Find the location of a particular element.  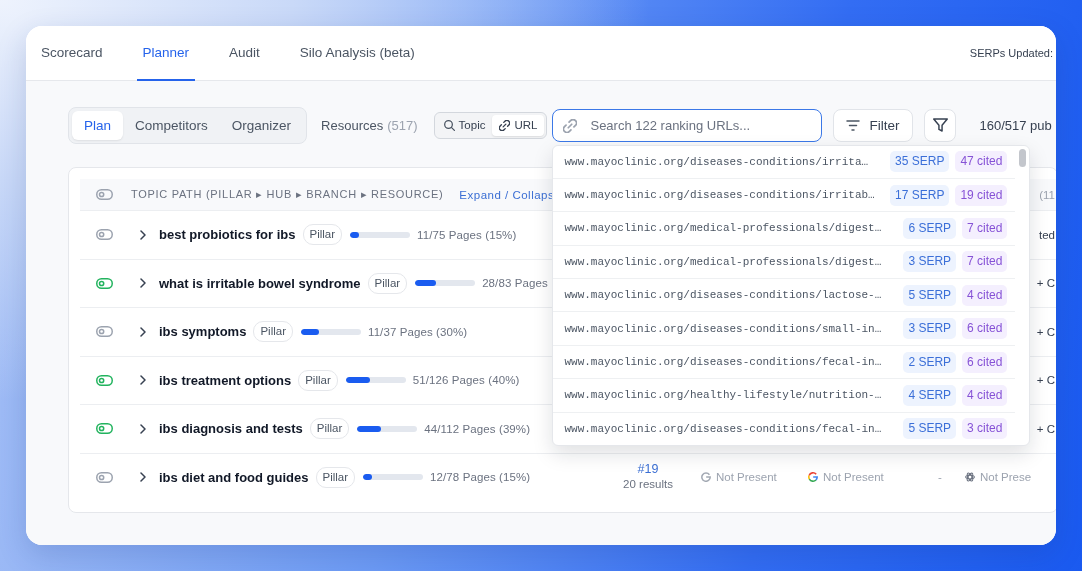

url-option: www.mayoclinic.org/diseases-conditions/irrita… 35 SERP 47 cited is located at coordinates (784, 162).